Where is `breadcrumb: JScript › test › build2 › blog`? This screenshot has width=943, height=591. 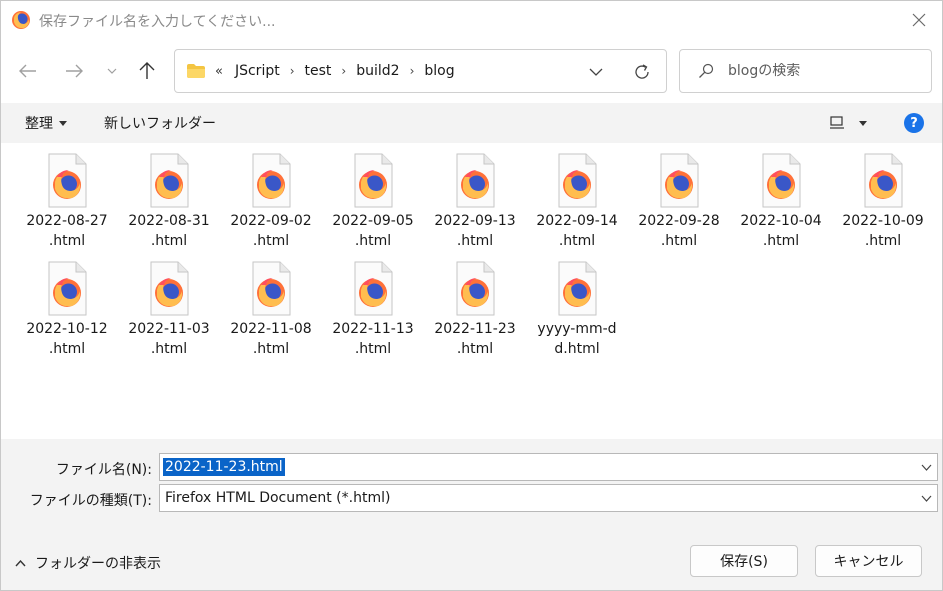
breadcrumb: JScript › test › build2 › blog is located at coordinates (345, 71).